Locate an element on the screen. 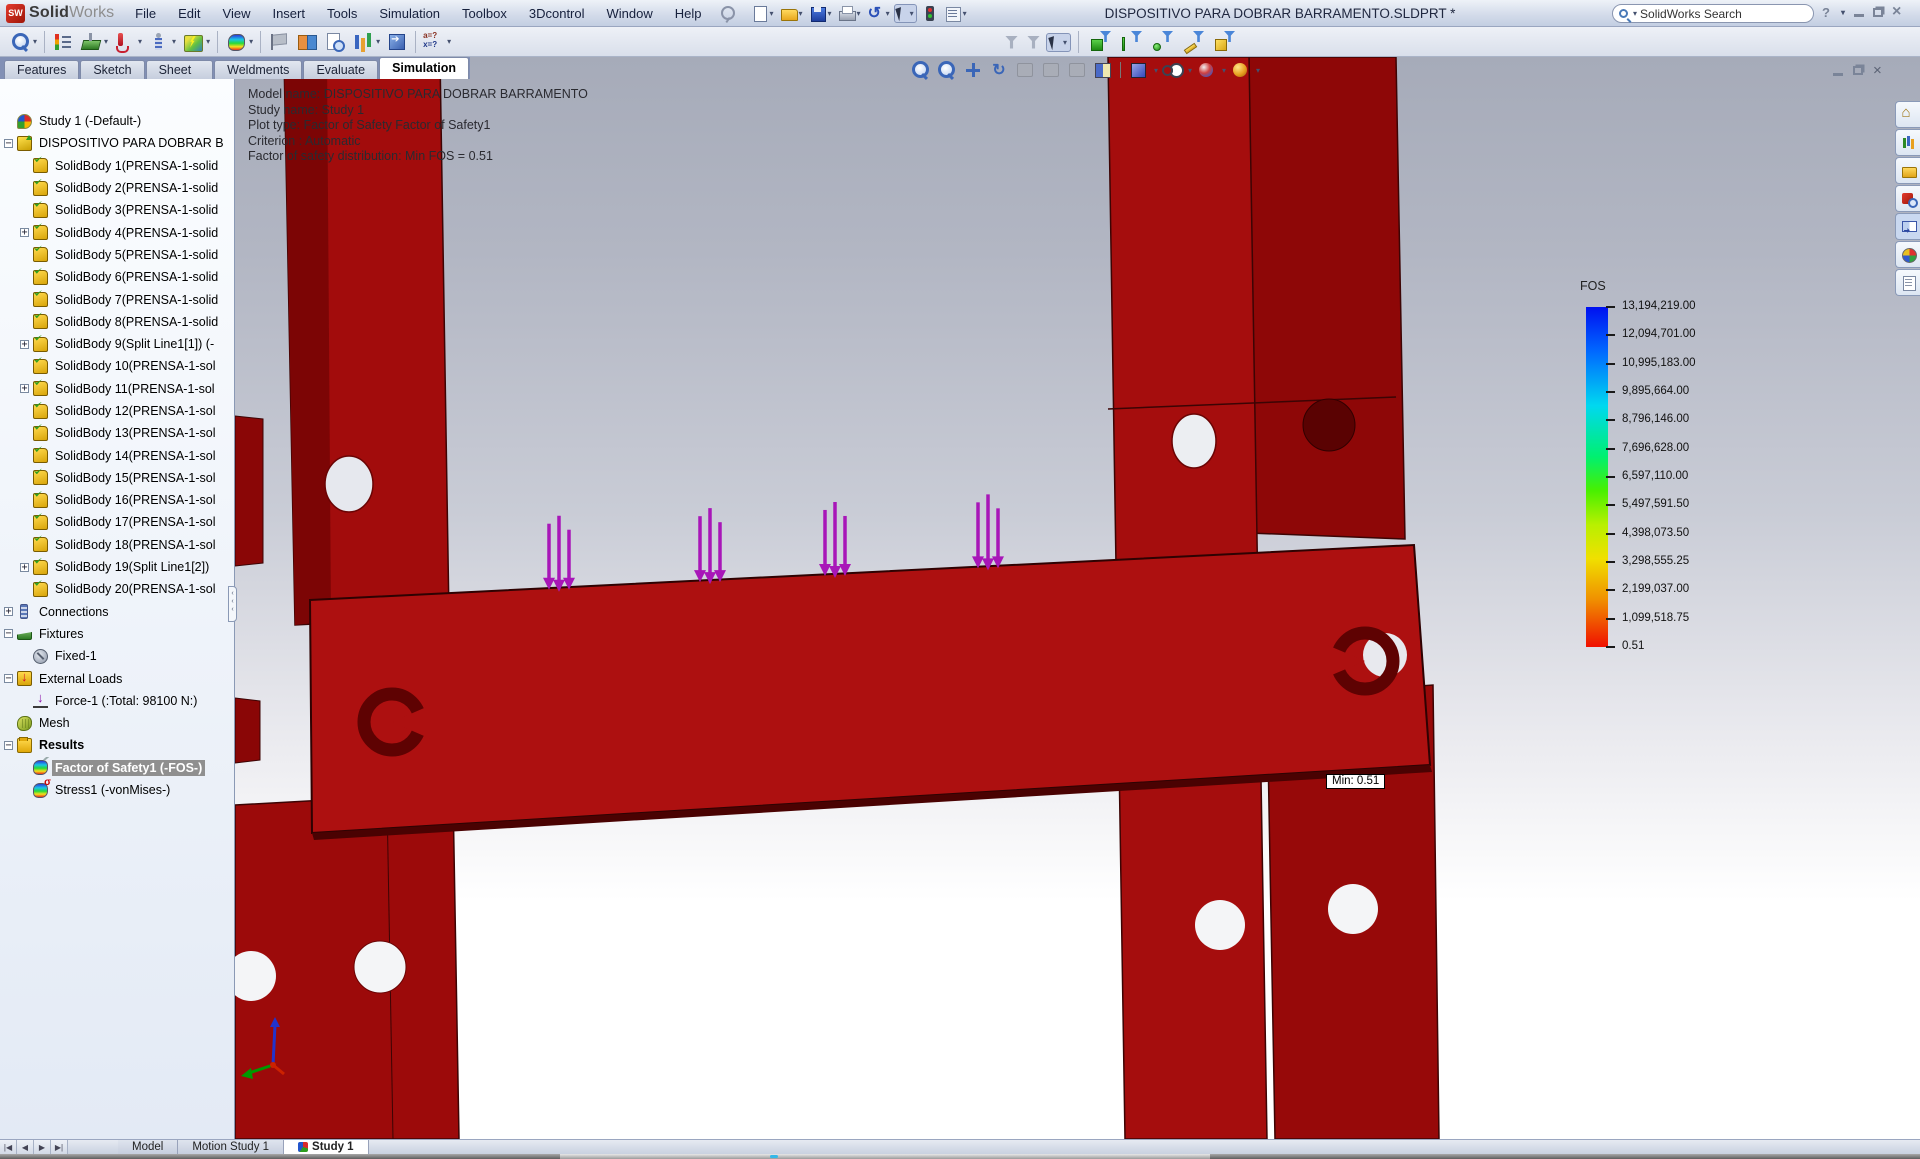 The image size is (1920, 1159). apply-scene-caret-icon: ▾ is located at coordinates (1258, 70).